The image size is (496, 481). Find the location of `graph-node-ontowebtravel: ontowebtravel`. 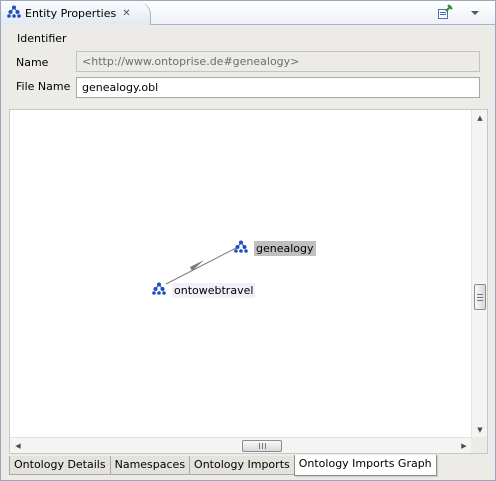

graph-node-ontowebtravel: ontowebtravel is located at coordinates (204, 290).